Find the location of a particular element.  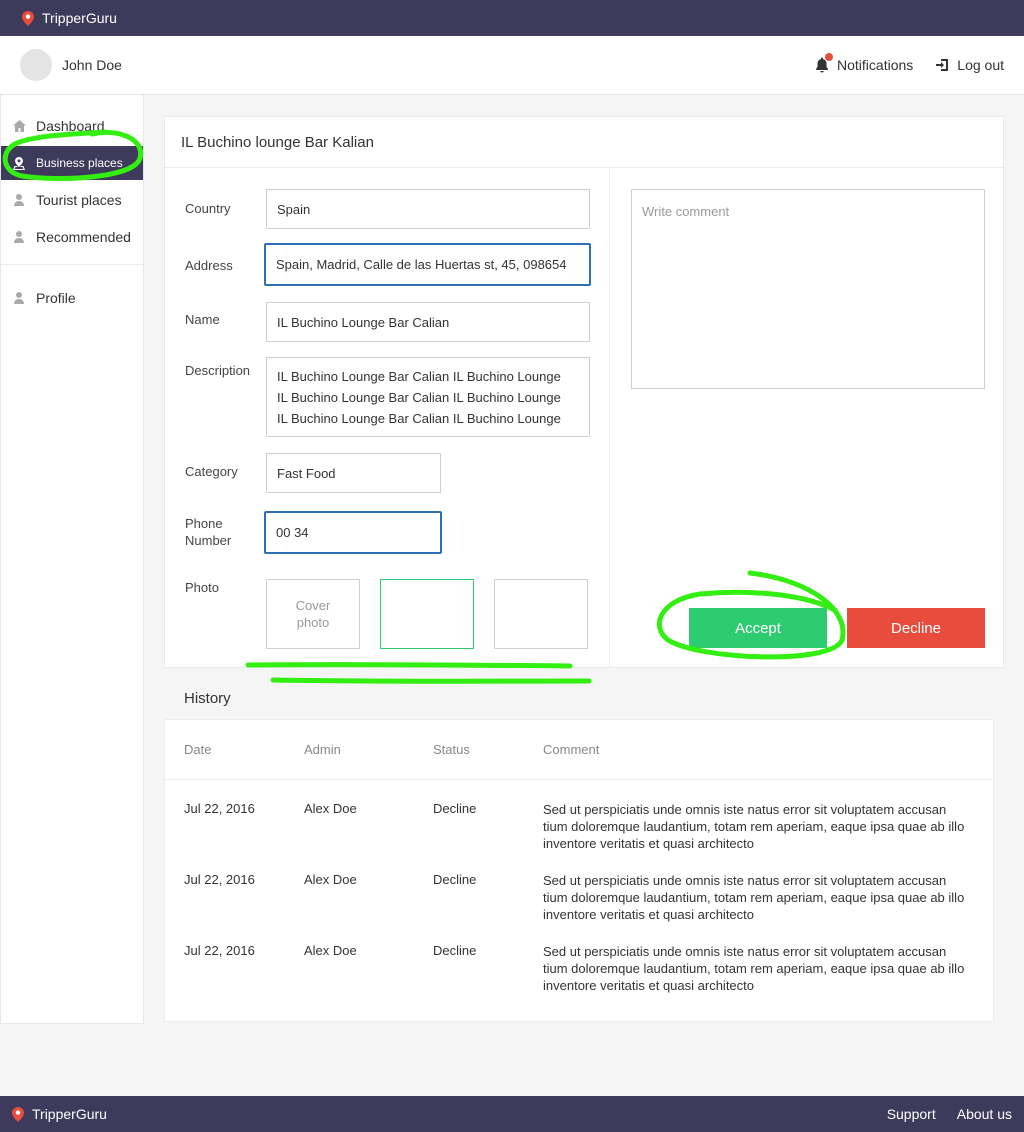

category-label: Category is located at coordinates (211, 471).